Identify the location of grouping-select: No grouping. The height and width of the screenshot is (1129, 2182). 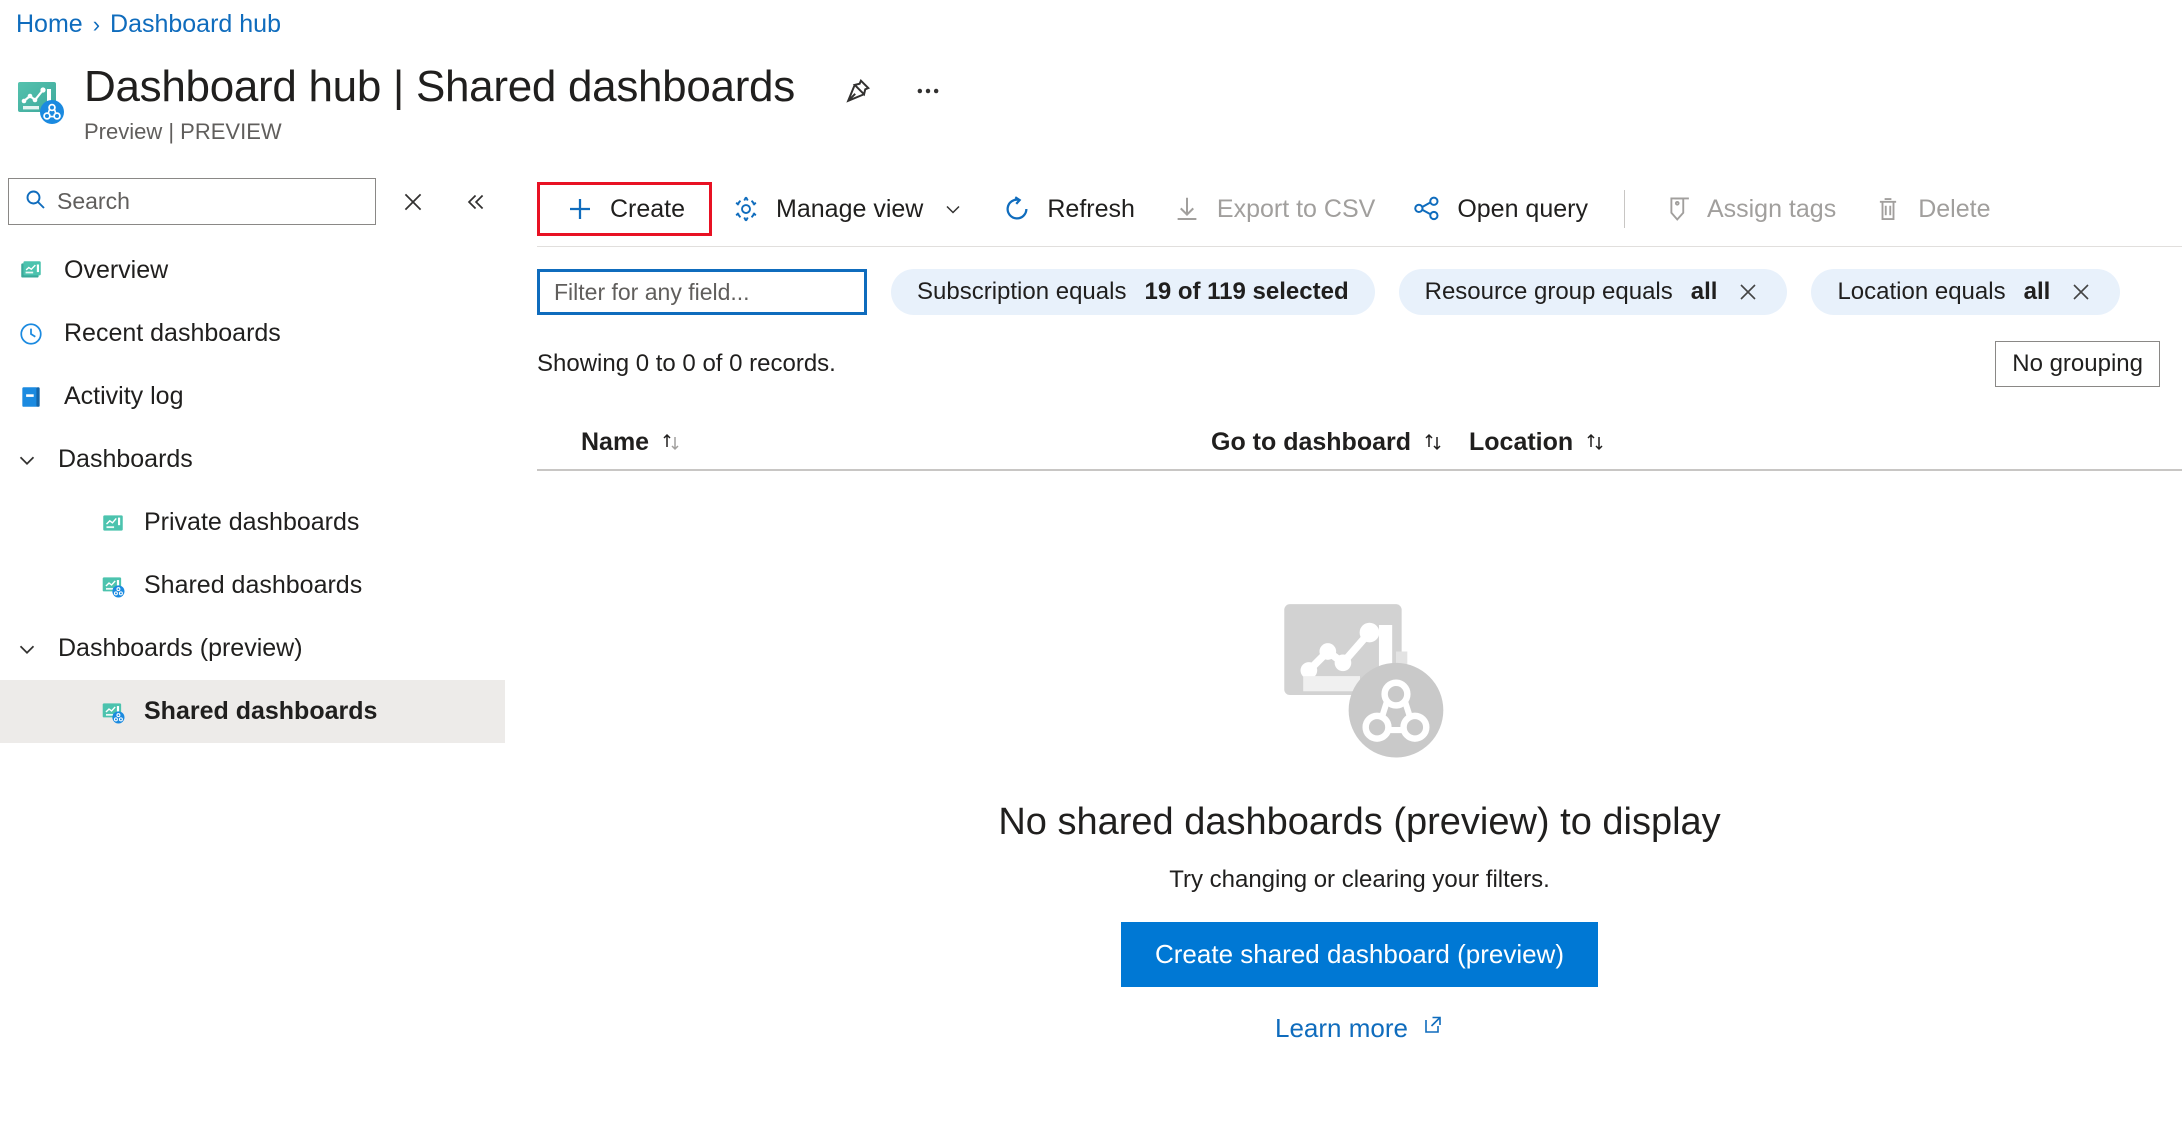
(2077, 364).